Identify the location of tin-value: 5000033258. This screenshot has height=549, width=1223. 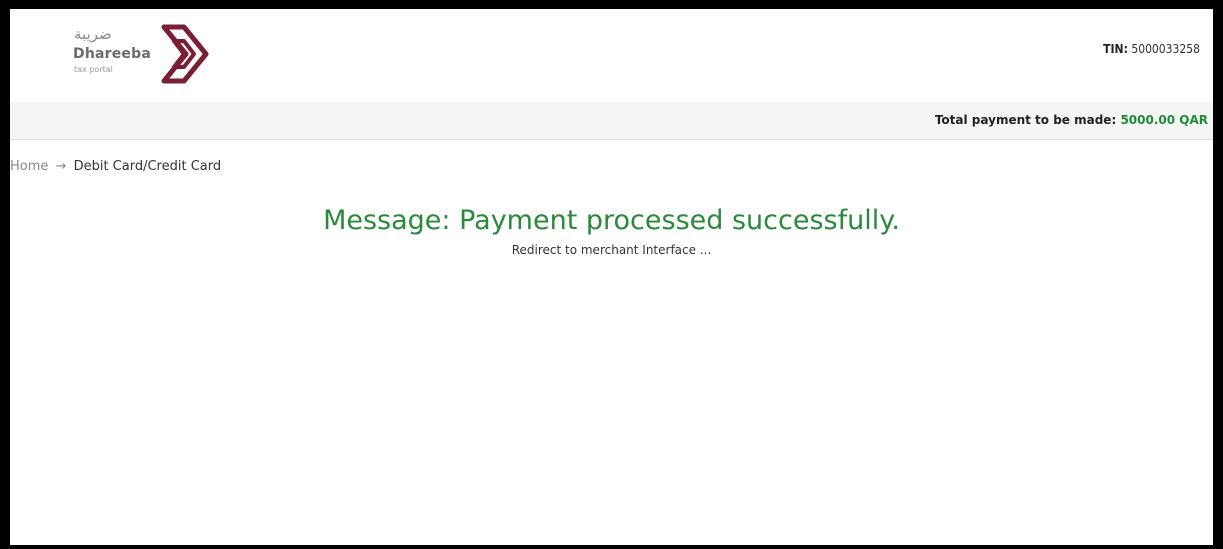
(1165, 49).